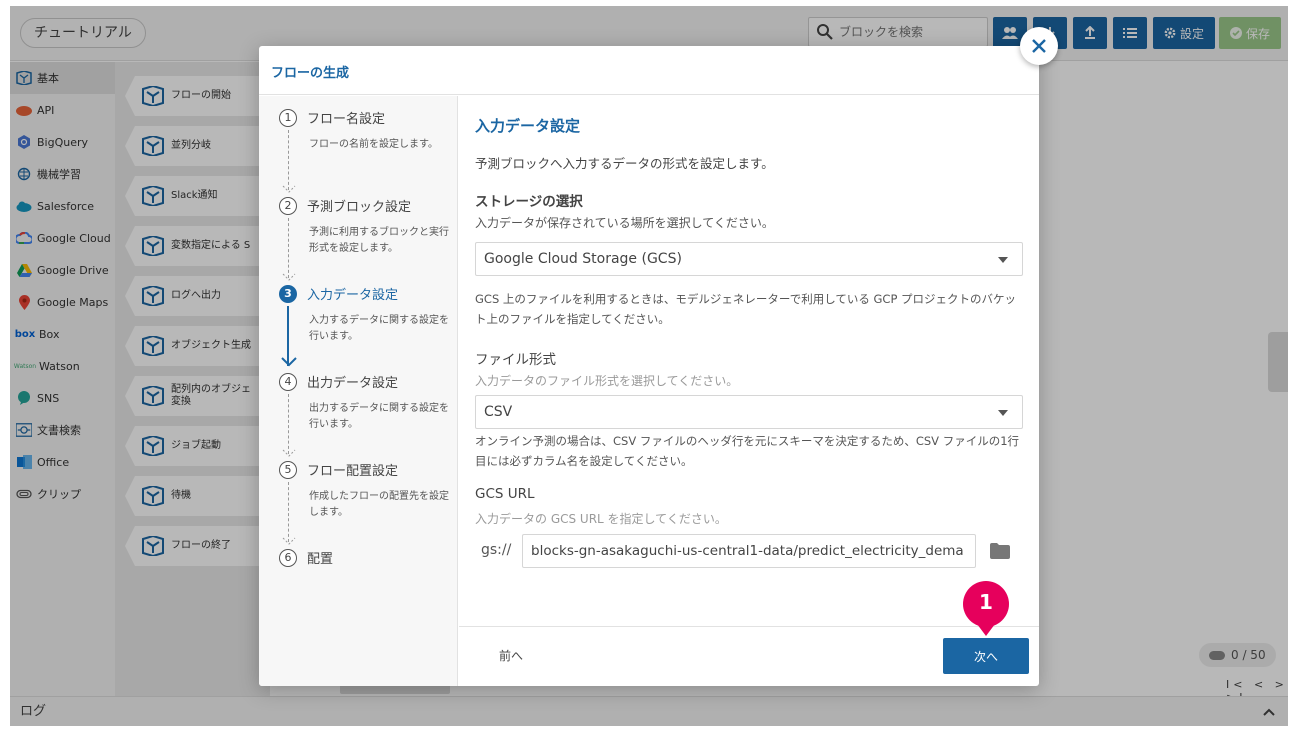  I want to click on close-dialog-button, so click(1039, 46).